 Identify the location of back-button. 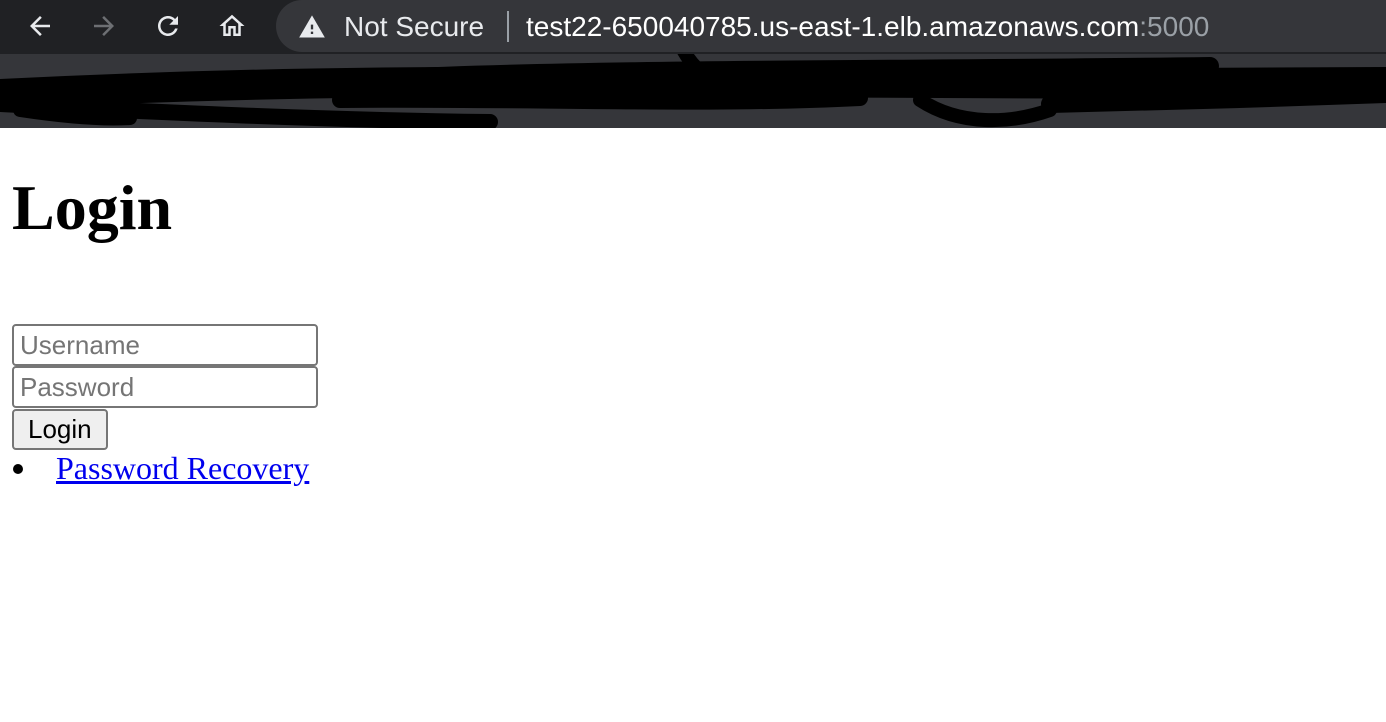
(40, 26).